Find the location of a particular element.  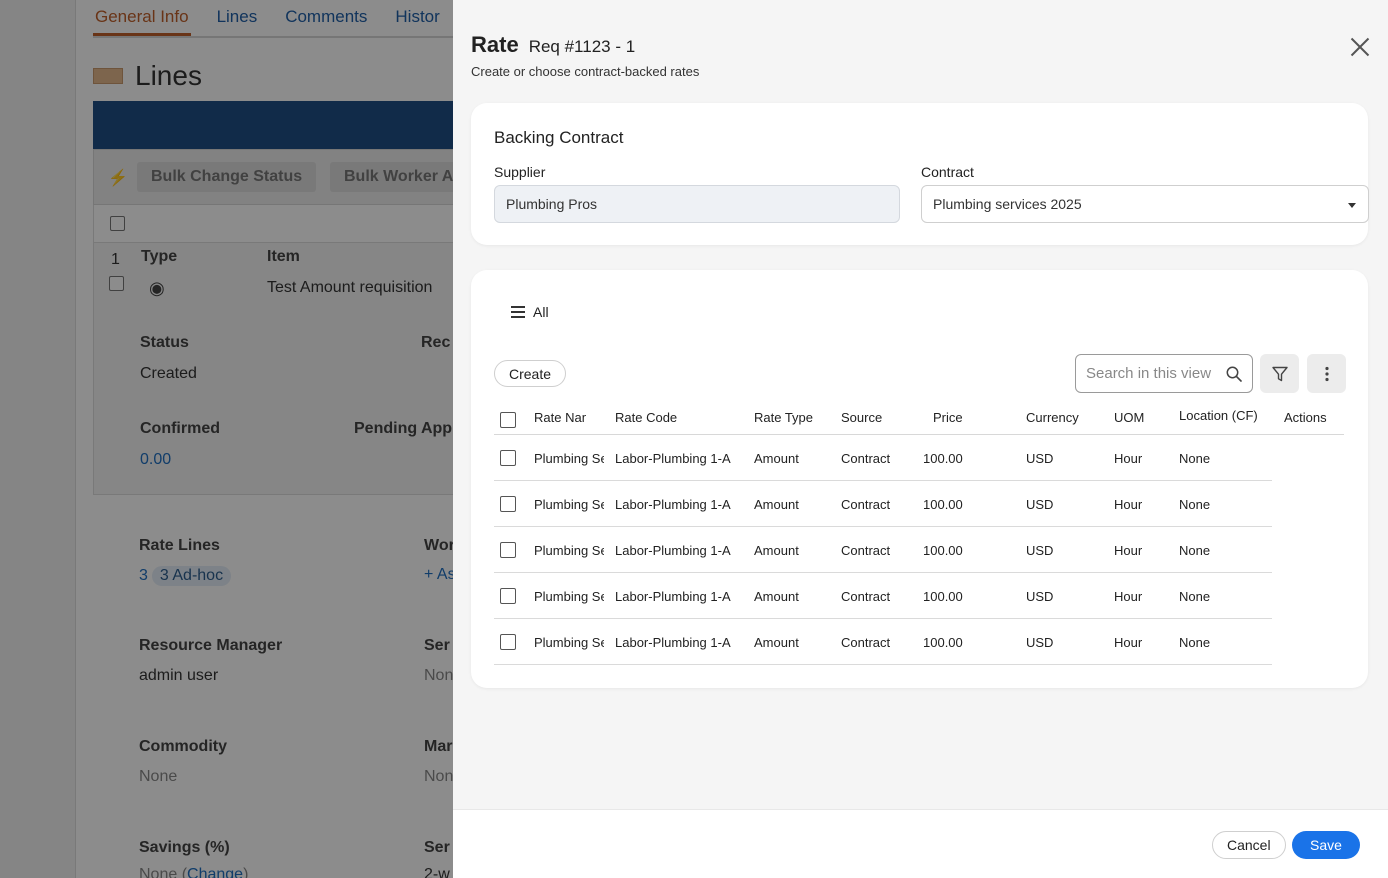

contract-label: Contract is located at coordinates (947, 172).